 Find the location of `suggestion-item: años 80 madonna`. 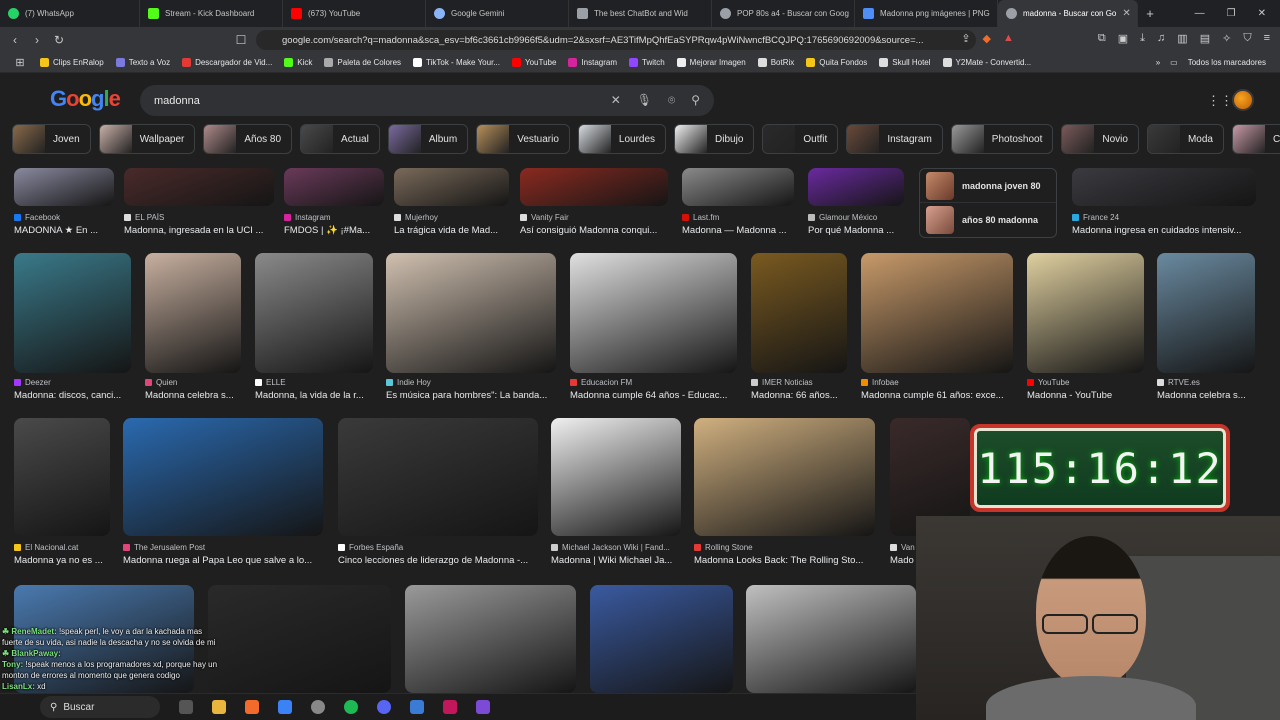

suggestion-item: años 80 madonna is located at coordinates (988, 220).